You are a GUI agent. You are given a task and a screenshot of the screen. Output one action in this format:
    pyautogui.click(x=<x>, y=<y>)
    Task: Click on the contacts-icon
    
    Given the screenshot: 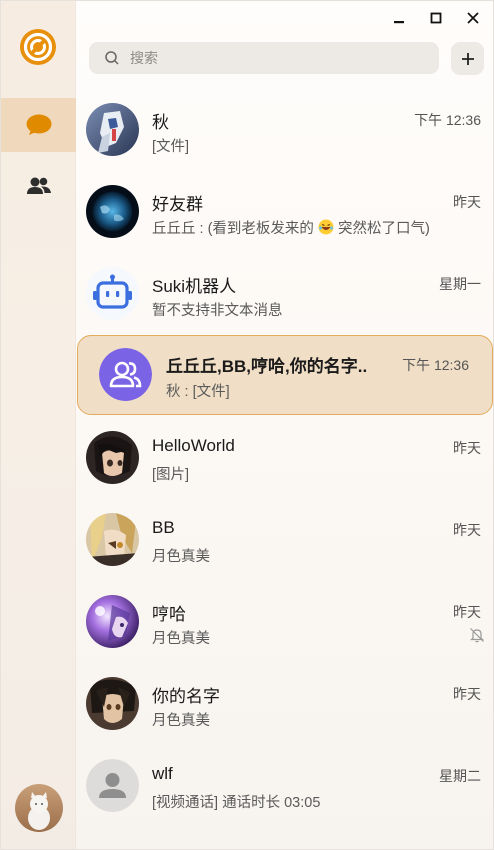 What is the action you would take?
    pyautogui.click(x=38, y=185)
    